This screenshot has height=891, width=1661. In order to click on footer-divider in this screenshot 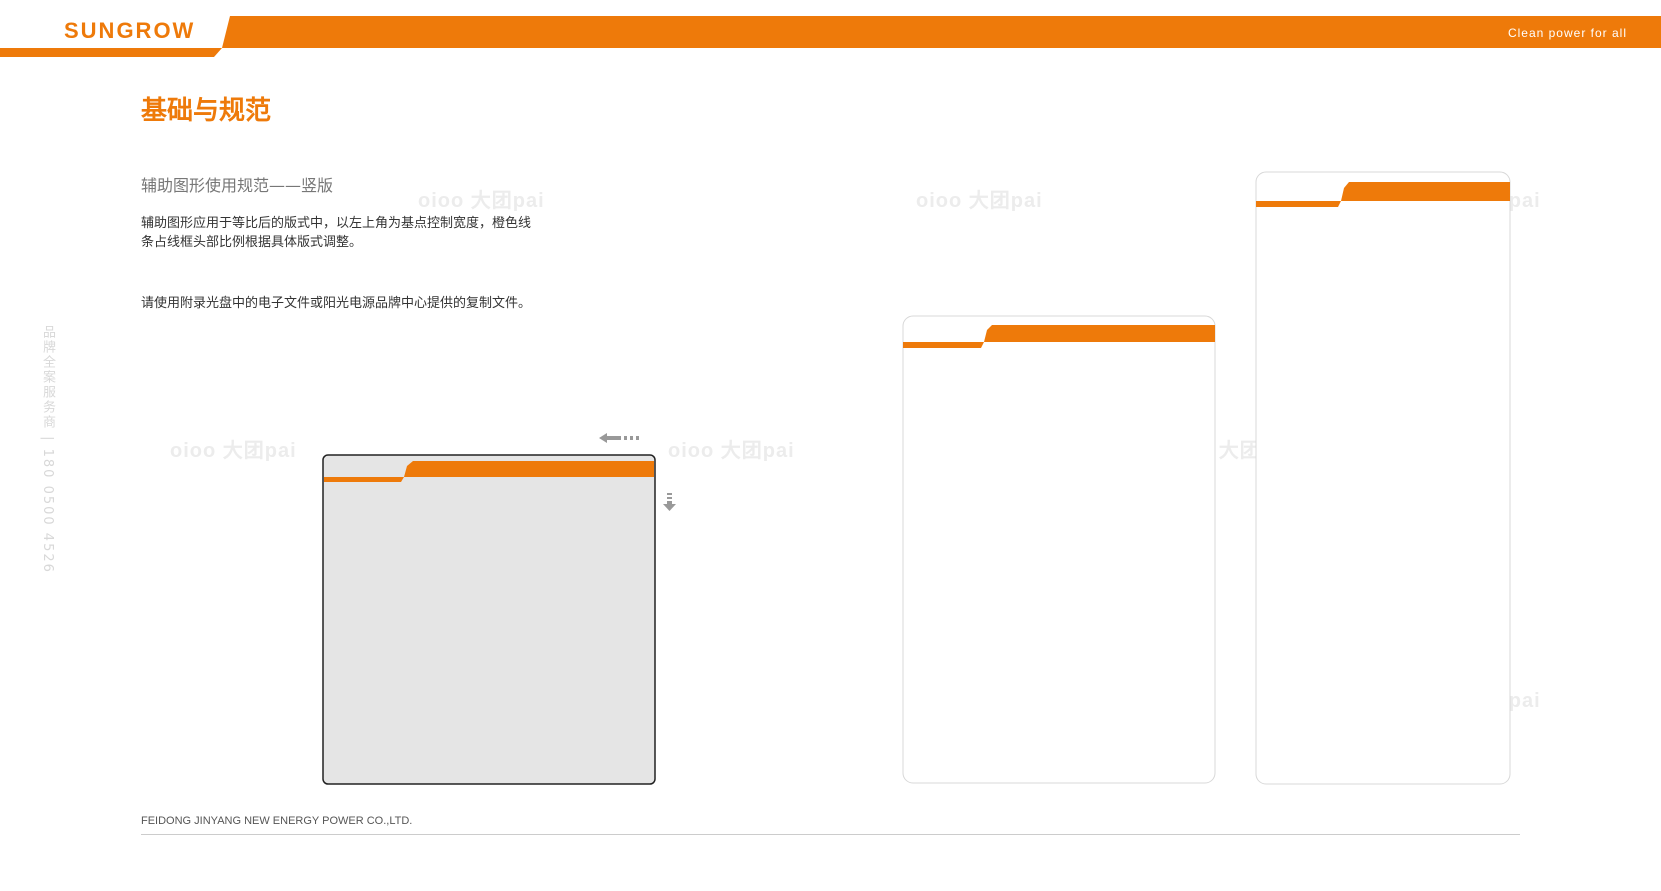, I will do `click(830, 834)`.